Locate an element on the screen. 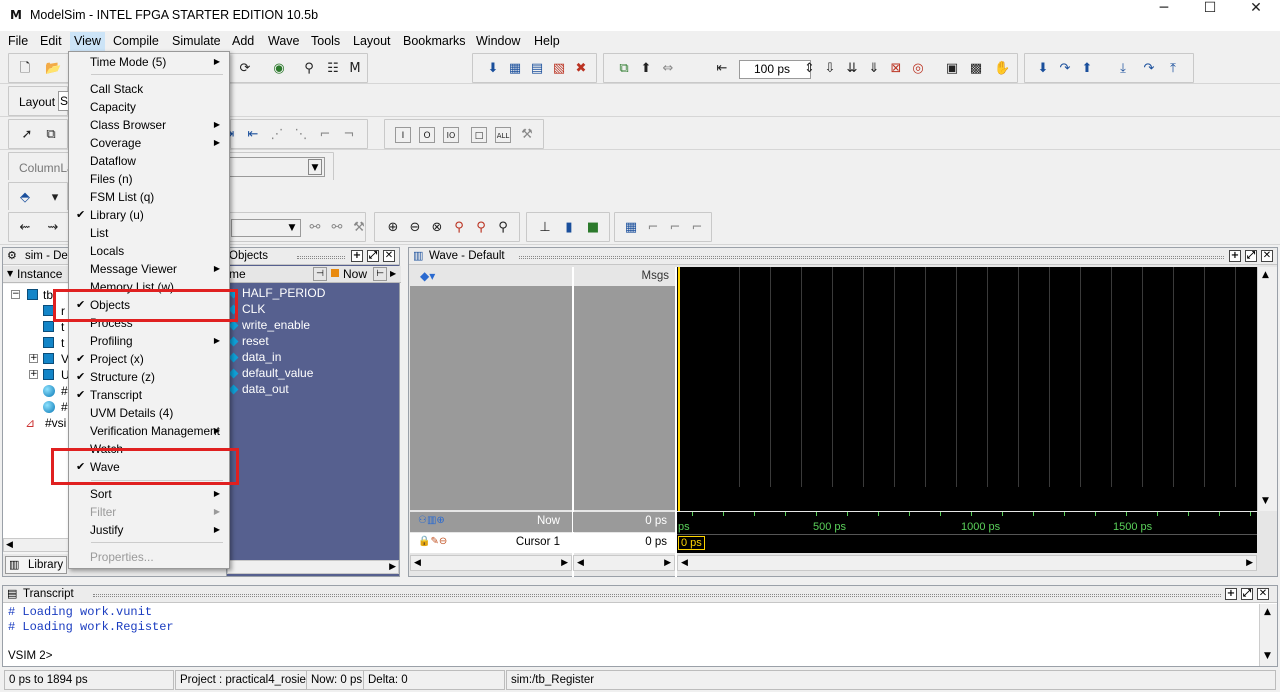 This screenshot has height=692, width=1280. compile-icon: ⬇ is located at coordinates (493, 69).